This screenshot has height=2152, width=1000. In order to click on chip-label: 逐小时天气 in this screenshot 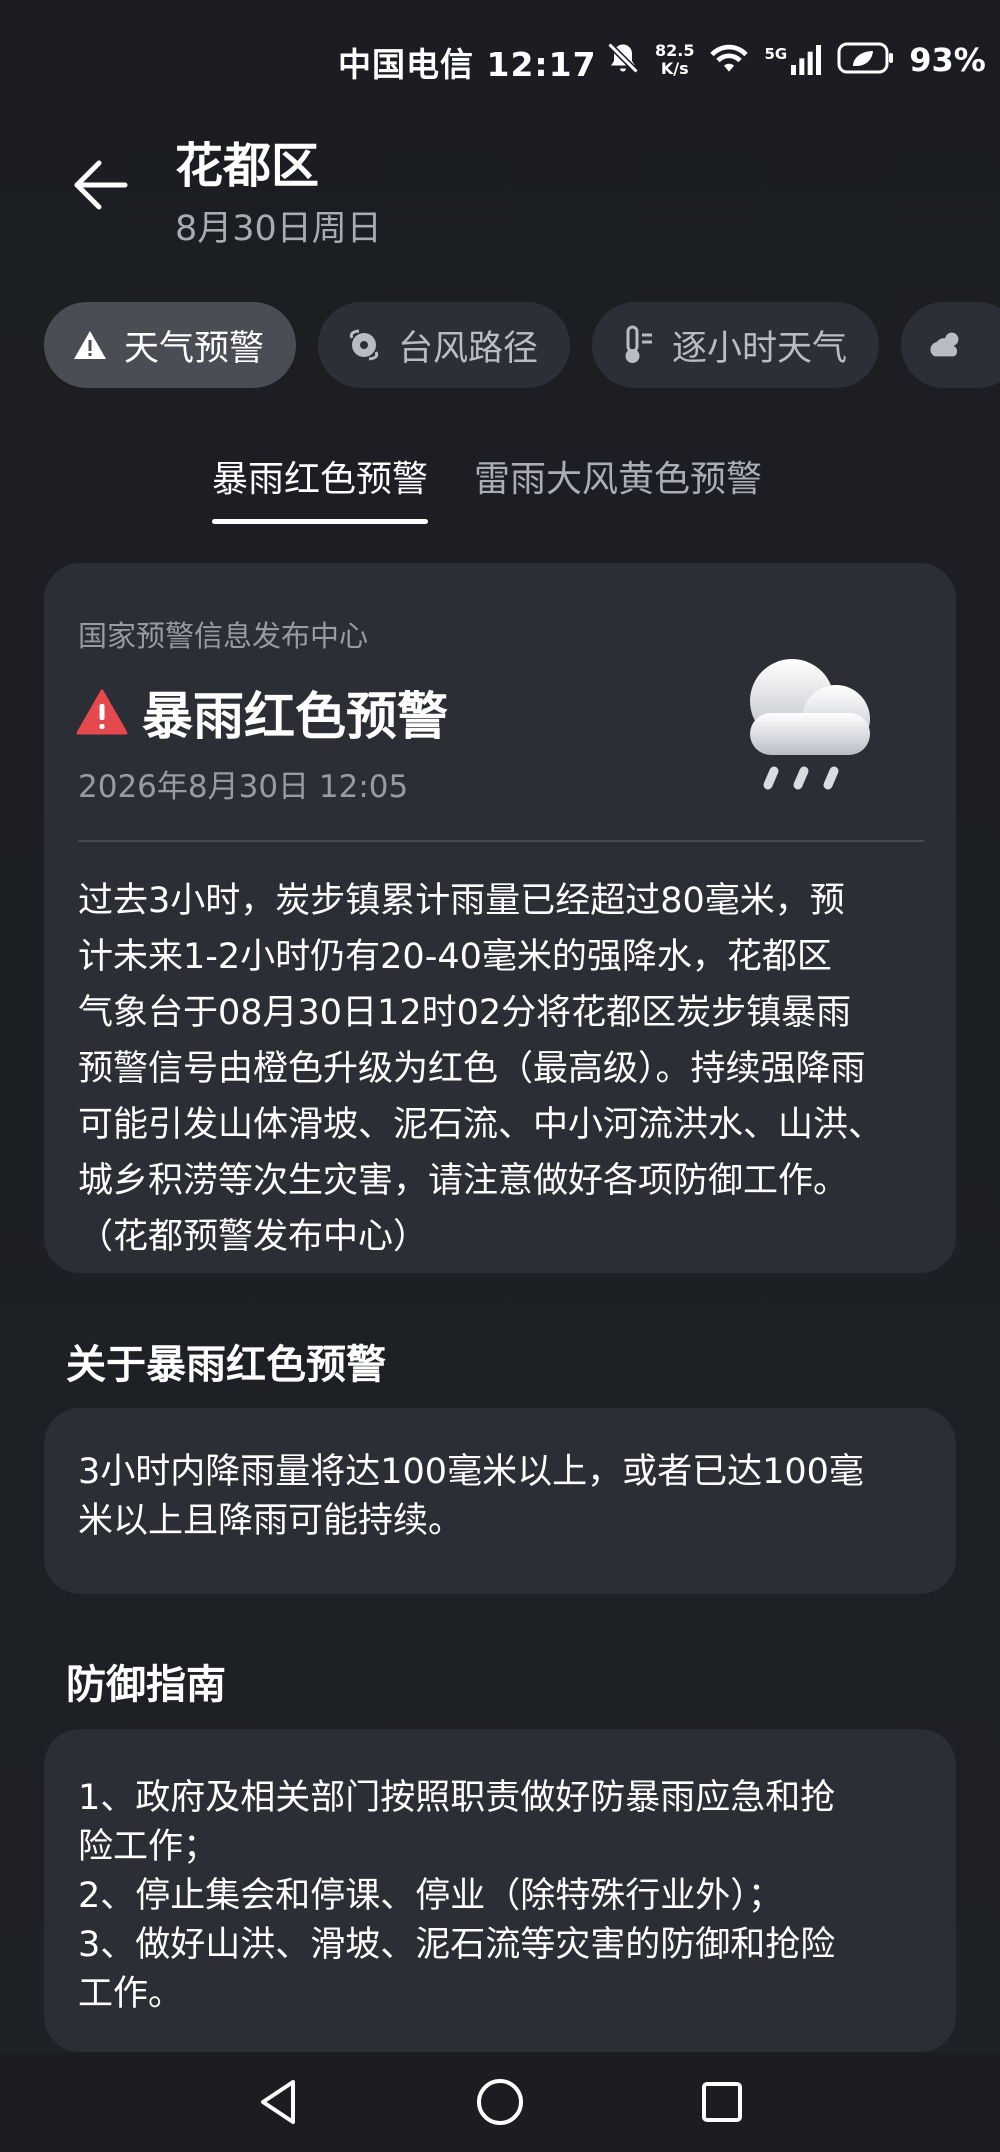, I will do `click(760, 348)`.